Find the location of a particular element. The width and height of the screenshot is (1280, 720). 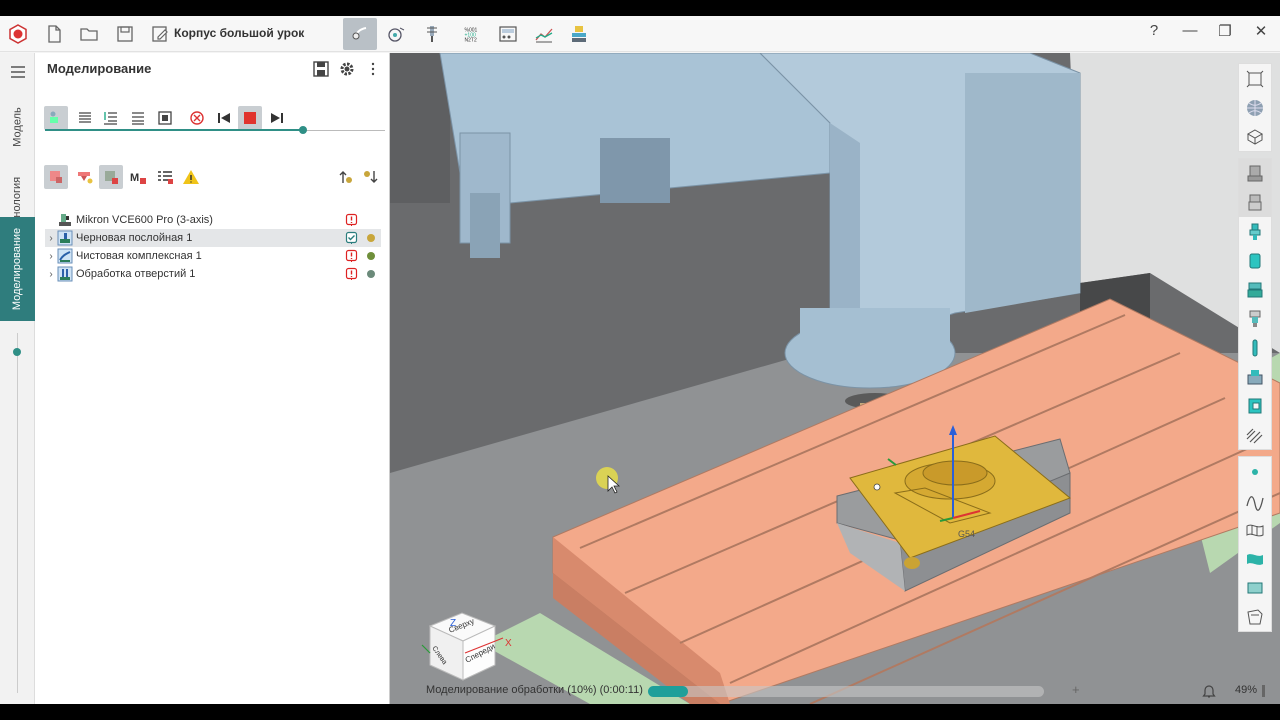

machine-icon is located at coordinates (65, 220).